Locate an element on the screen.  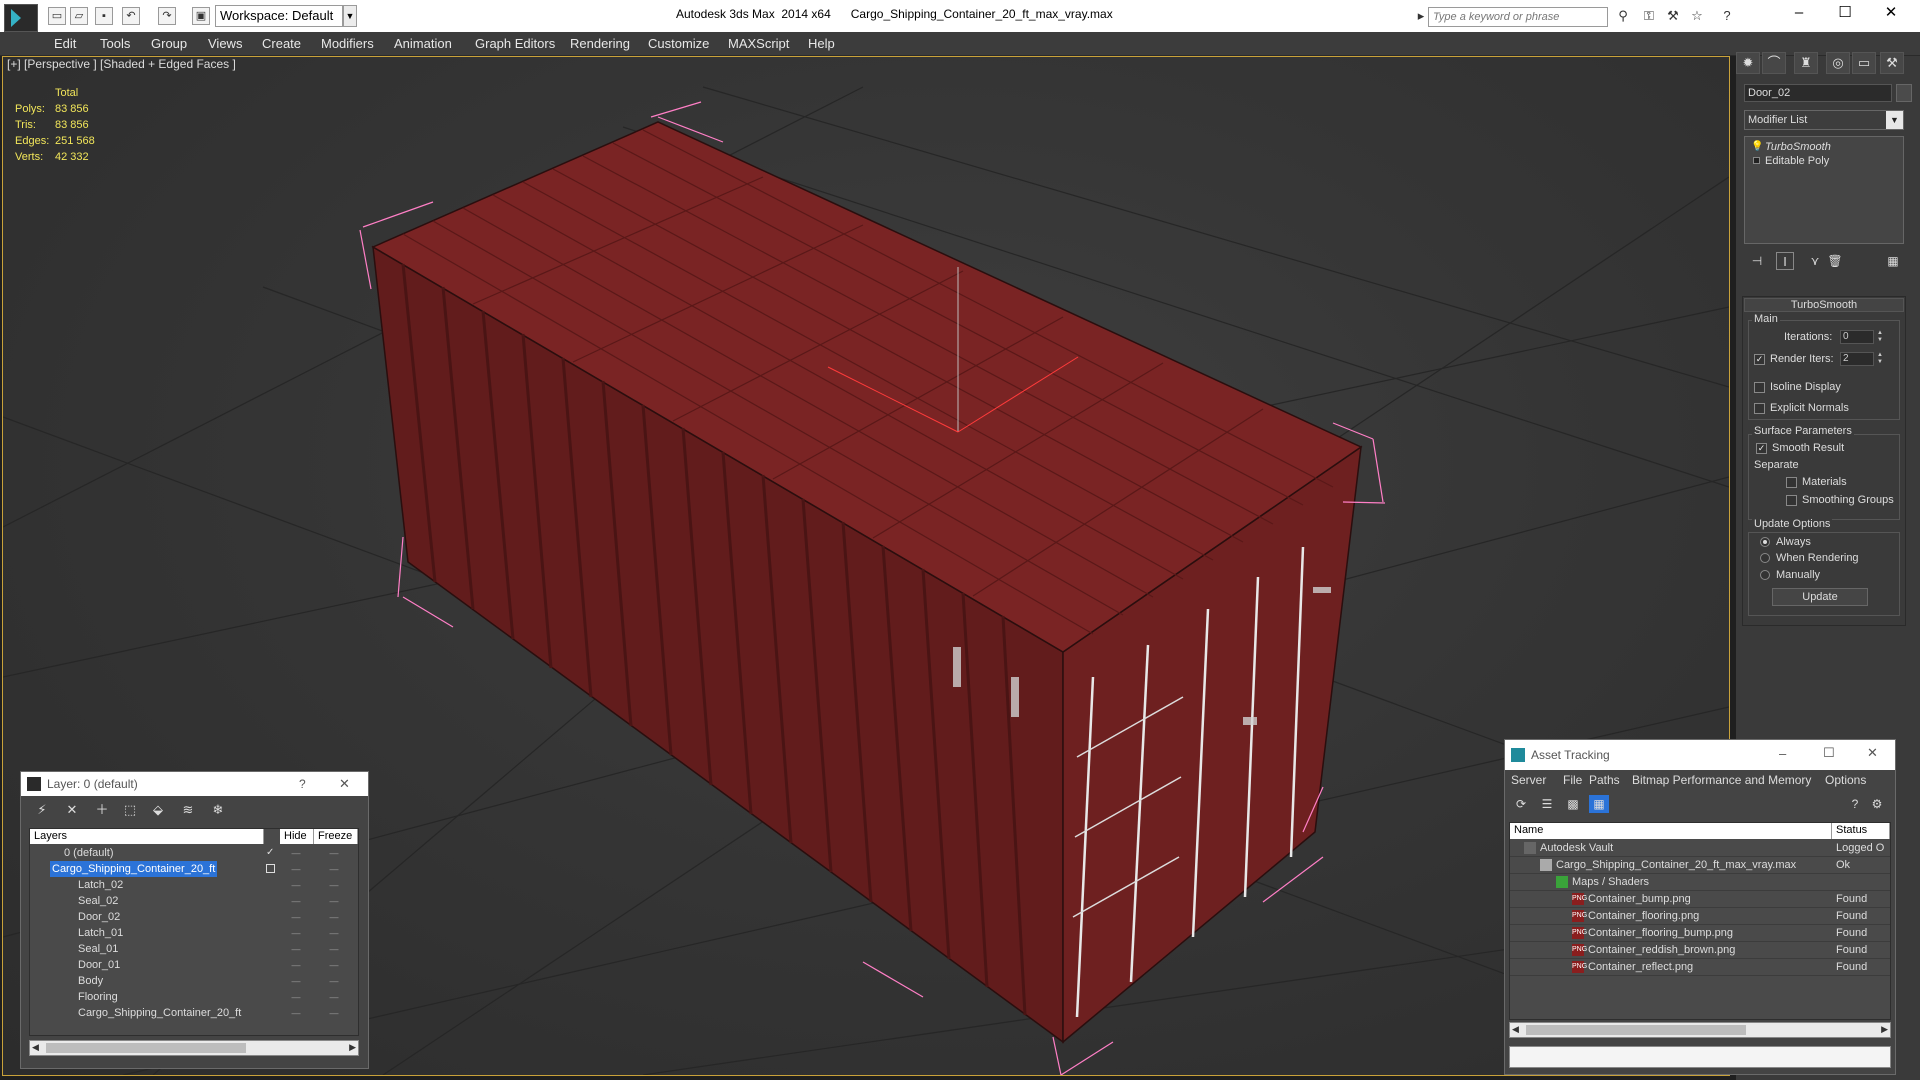
menu-modifiers: Modifiers is located at coordinates (347, 43).